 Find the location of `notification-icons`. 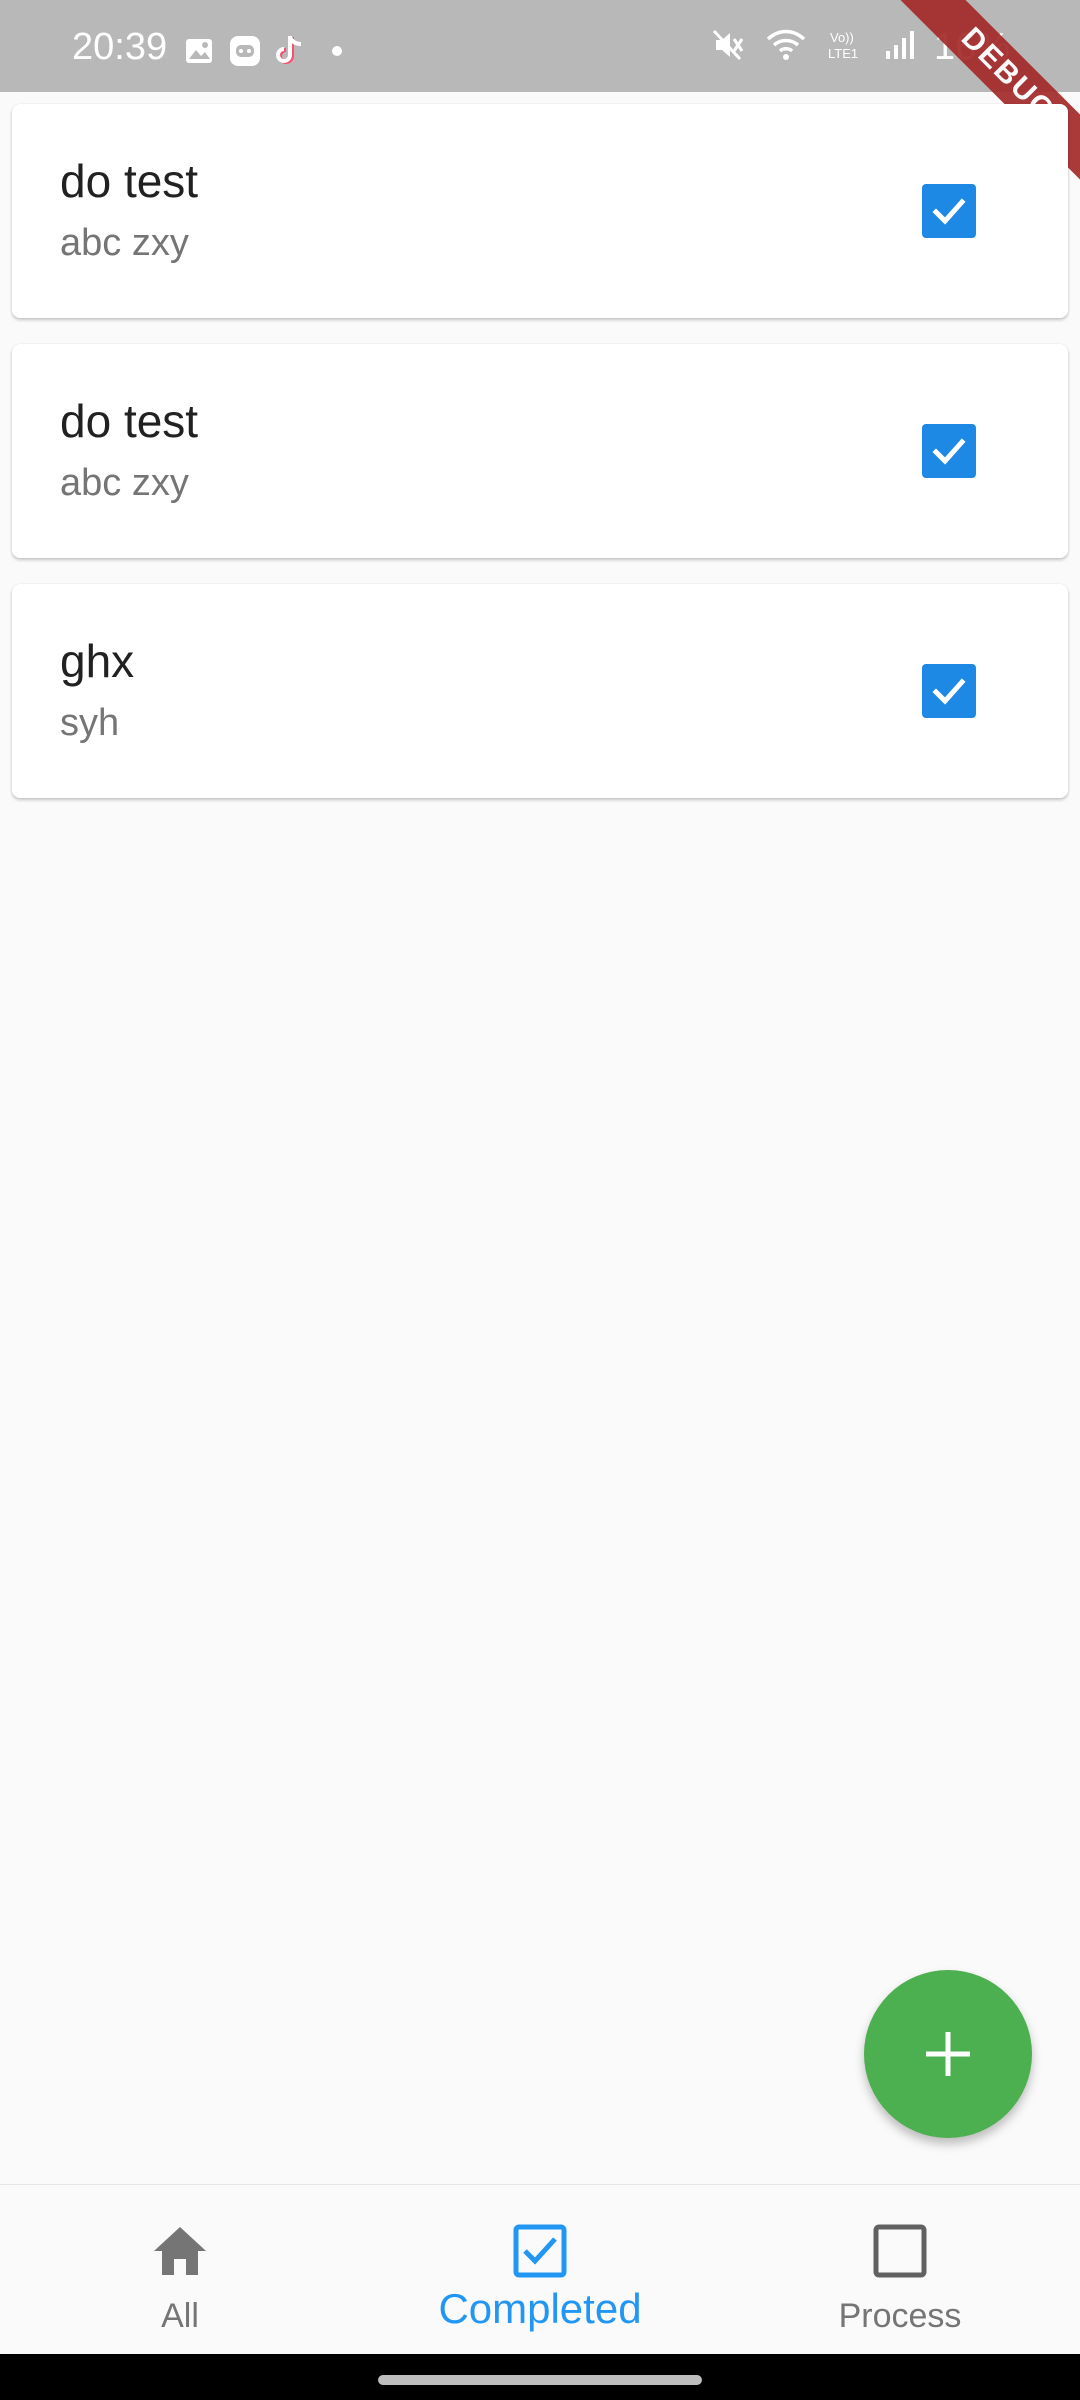

notification-icons is located at coordinates (268, 53).